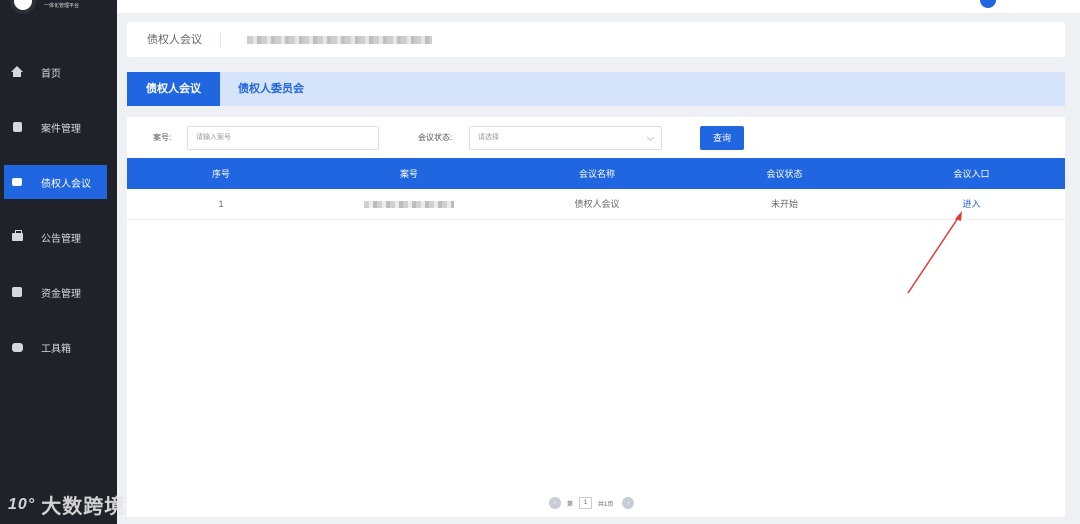 This screenshot has height=524, width=1080. I want to click on column-header-case-number: 案号, so click(409, 173).